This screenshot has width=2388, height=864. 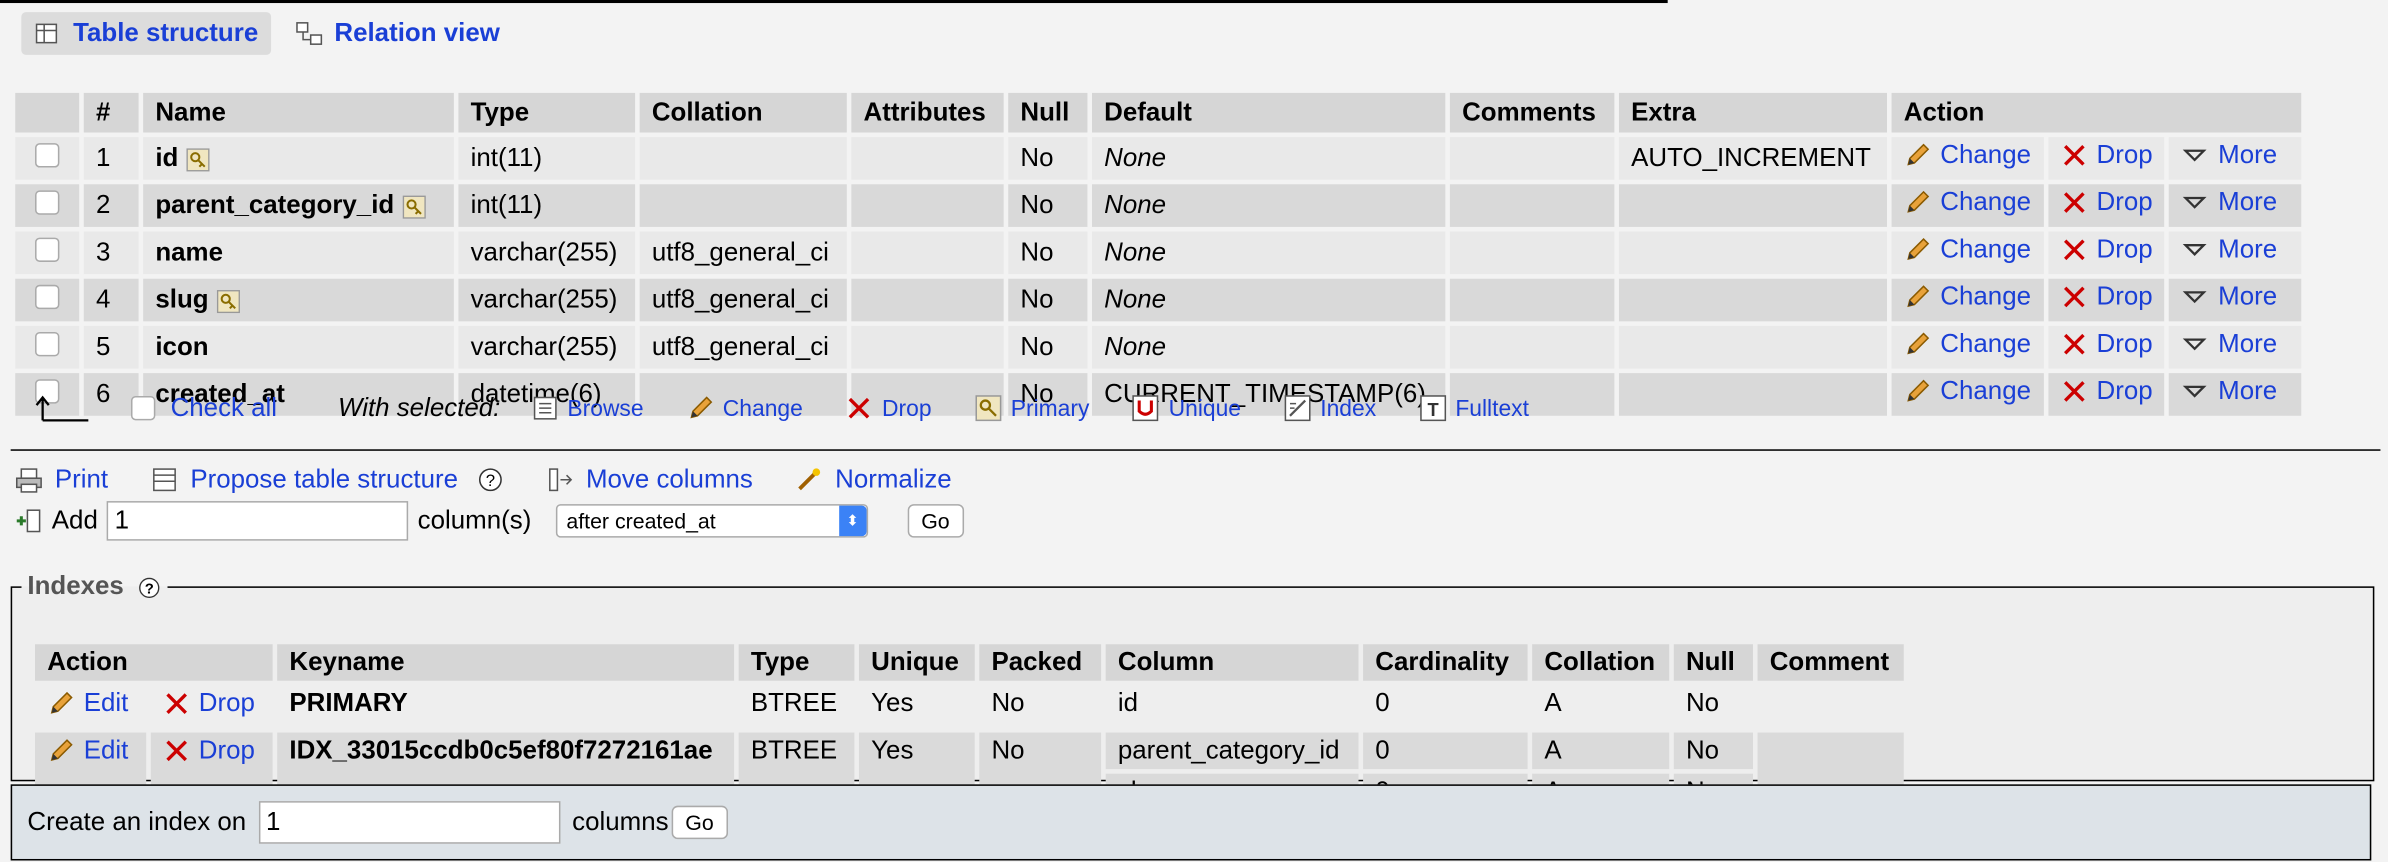 What do you see at coordinates (1713, 751) in the screenshot?
I see `index-null: No` at bounding box center [1713, 751].